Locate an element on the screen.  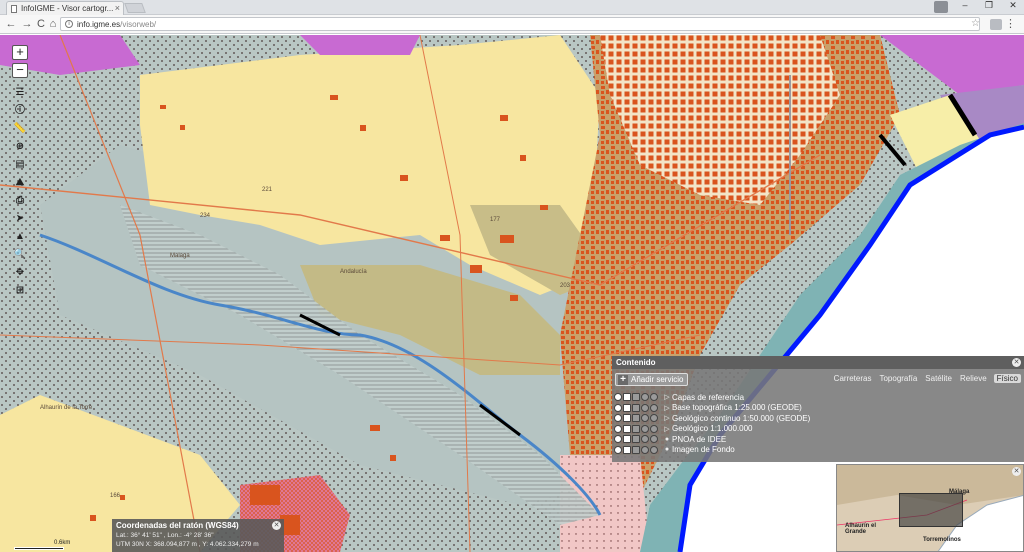
extension-icon is located at coordinates (996, 24).